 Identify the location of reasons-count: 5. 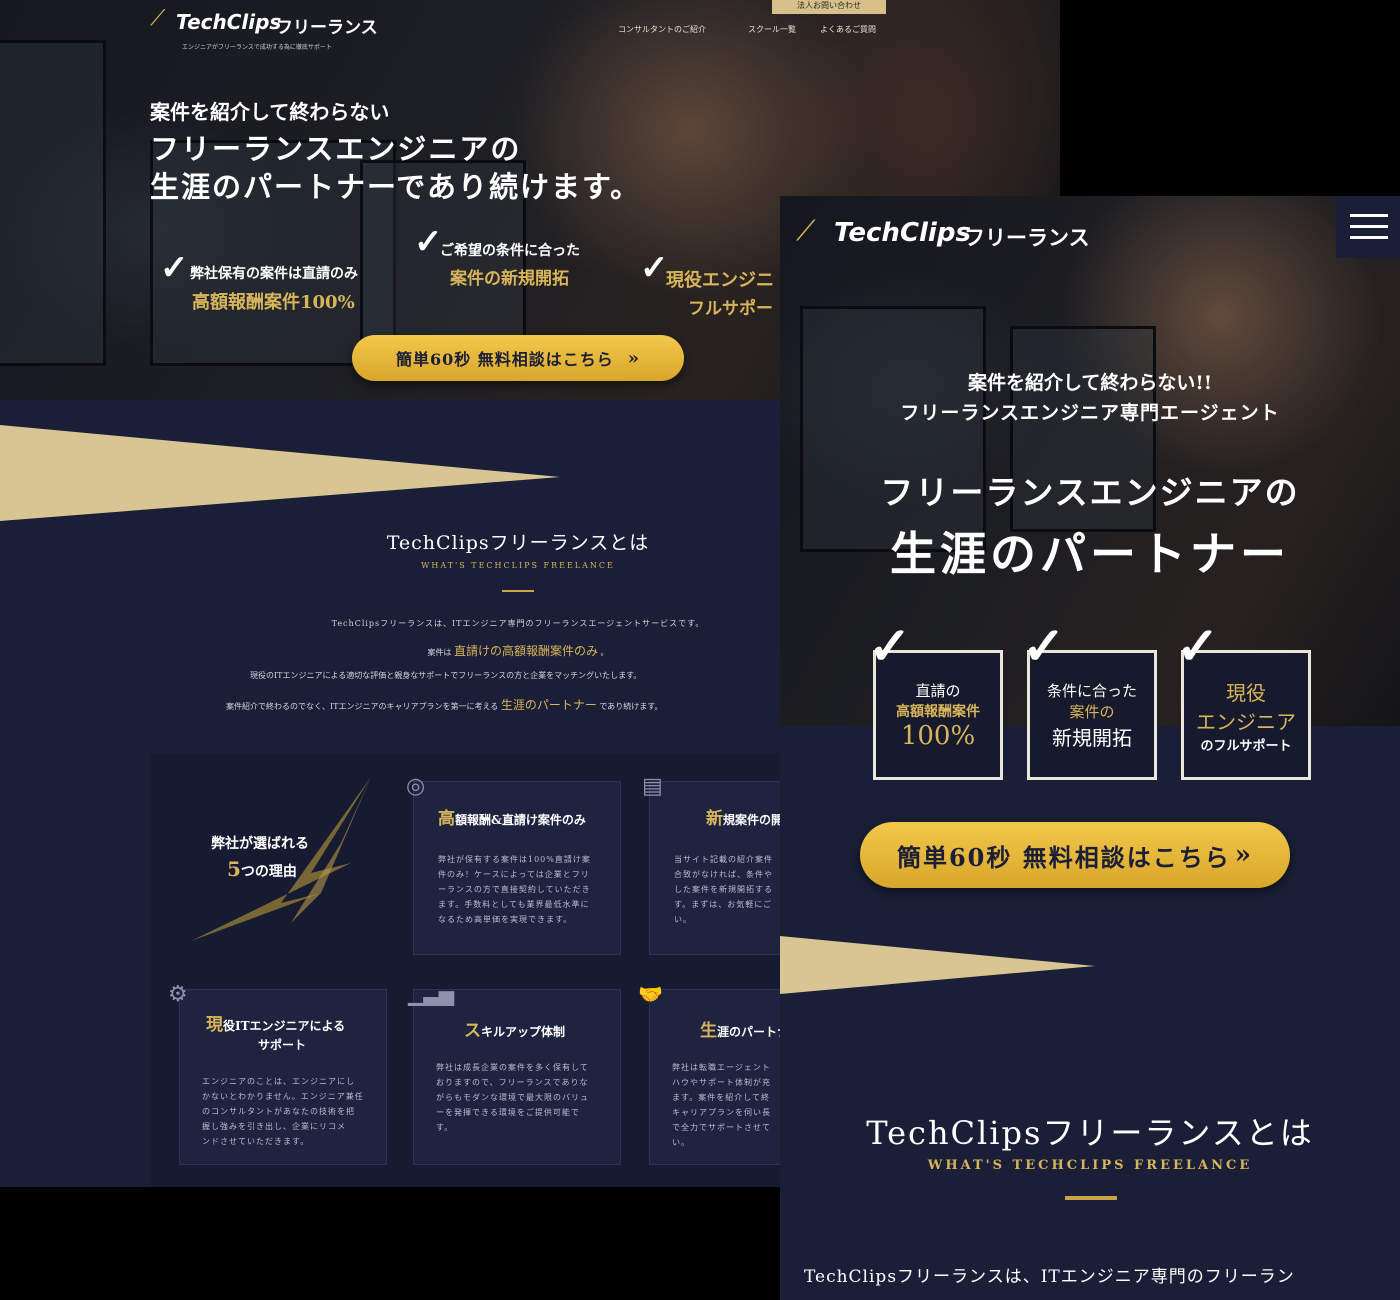
(234, 869).